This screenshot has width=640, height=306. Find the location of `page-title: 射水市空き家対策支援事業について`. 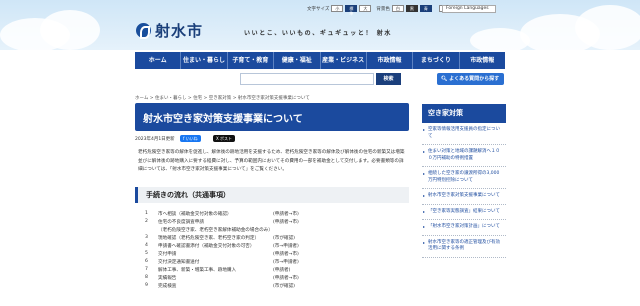

page-title: 射水市空き家対策支援事業について is located at coordinates (223, 119).